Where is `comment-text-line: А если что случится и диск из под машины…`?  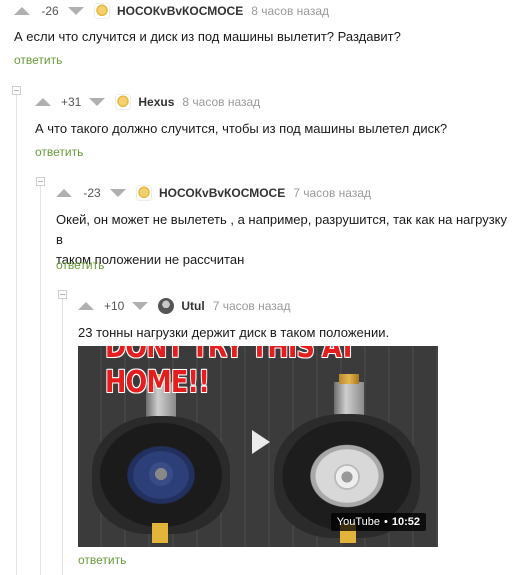
comment-text-line: А если что случится и диск из под машины… is located at coordinates (207, 36).